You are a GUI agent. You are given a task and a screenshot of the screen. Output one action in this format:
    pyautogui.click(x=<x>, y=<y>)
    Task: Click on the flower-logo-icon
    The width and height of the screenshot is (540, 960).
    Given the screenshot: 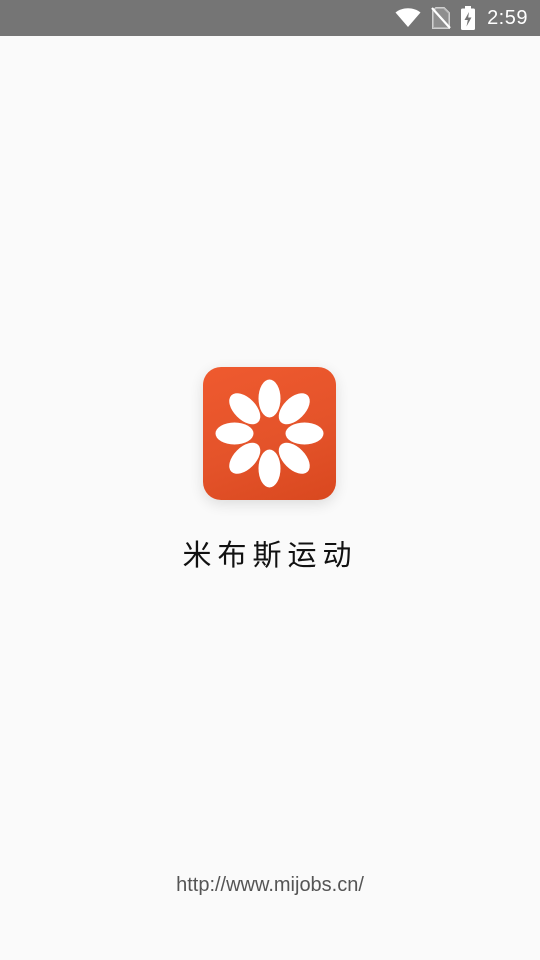 What is the action you would take?
    pyautogui.click(x=269, y=433)
    